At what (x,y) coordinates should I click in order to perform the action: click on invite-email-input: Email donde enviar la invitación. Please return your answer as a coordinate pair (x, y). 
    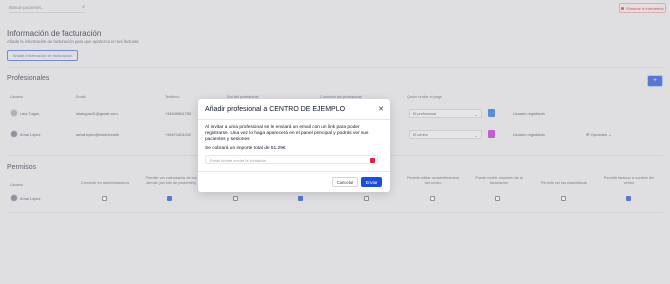
    Looking at the image, I should click on (291, 159).